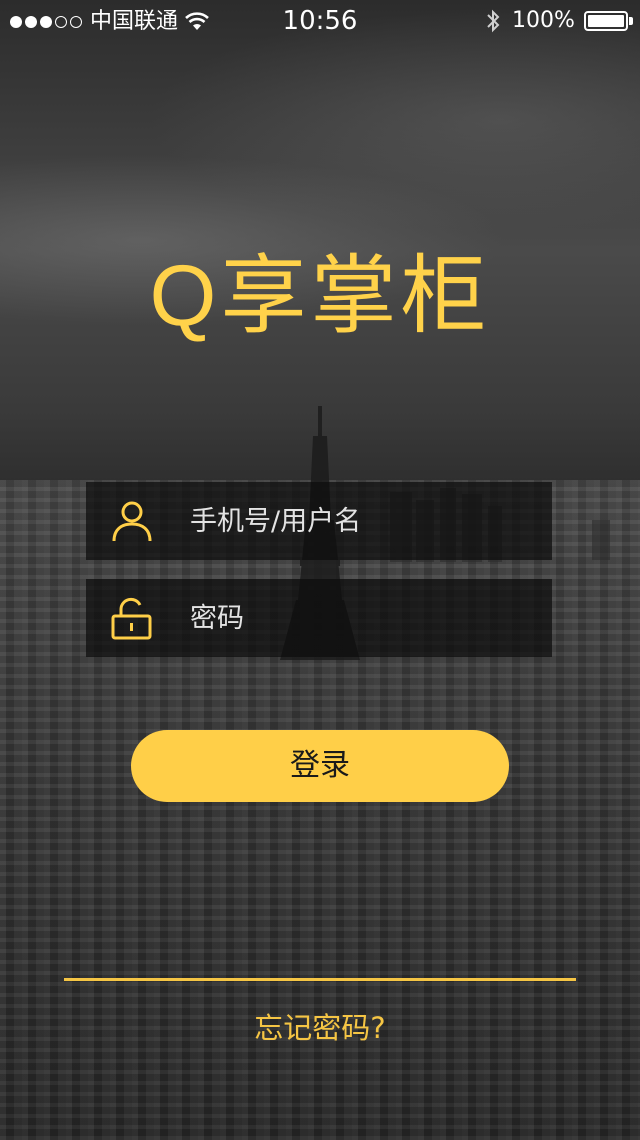 This screenshot has height=1140, width=640. I want to click on username-field, so click(319, 521).